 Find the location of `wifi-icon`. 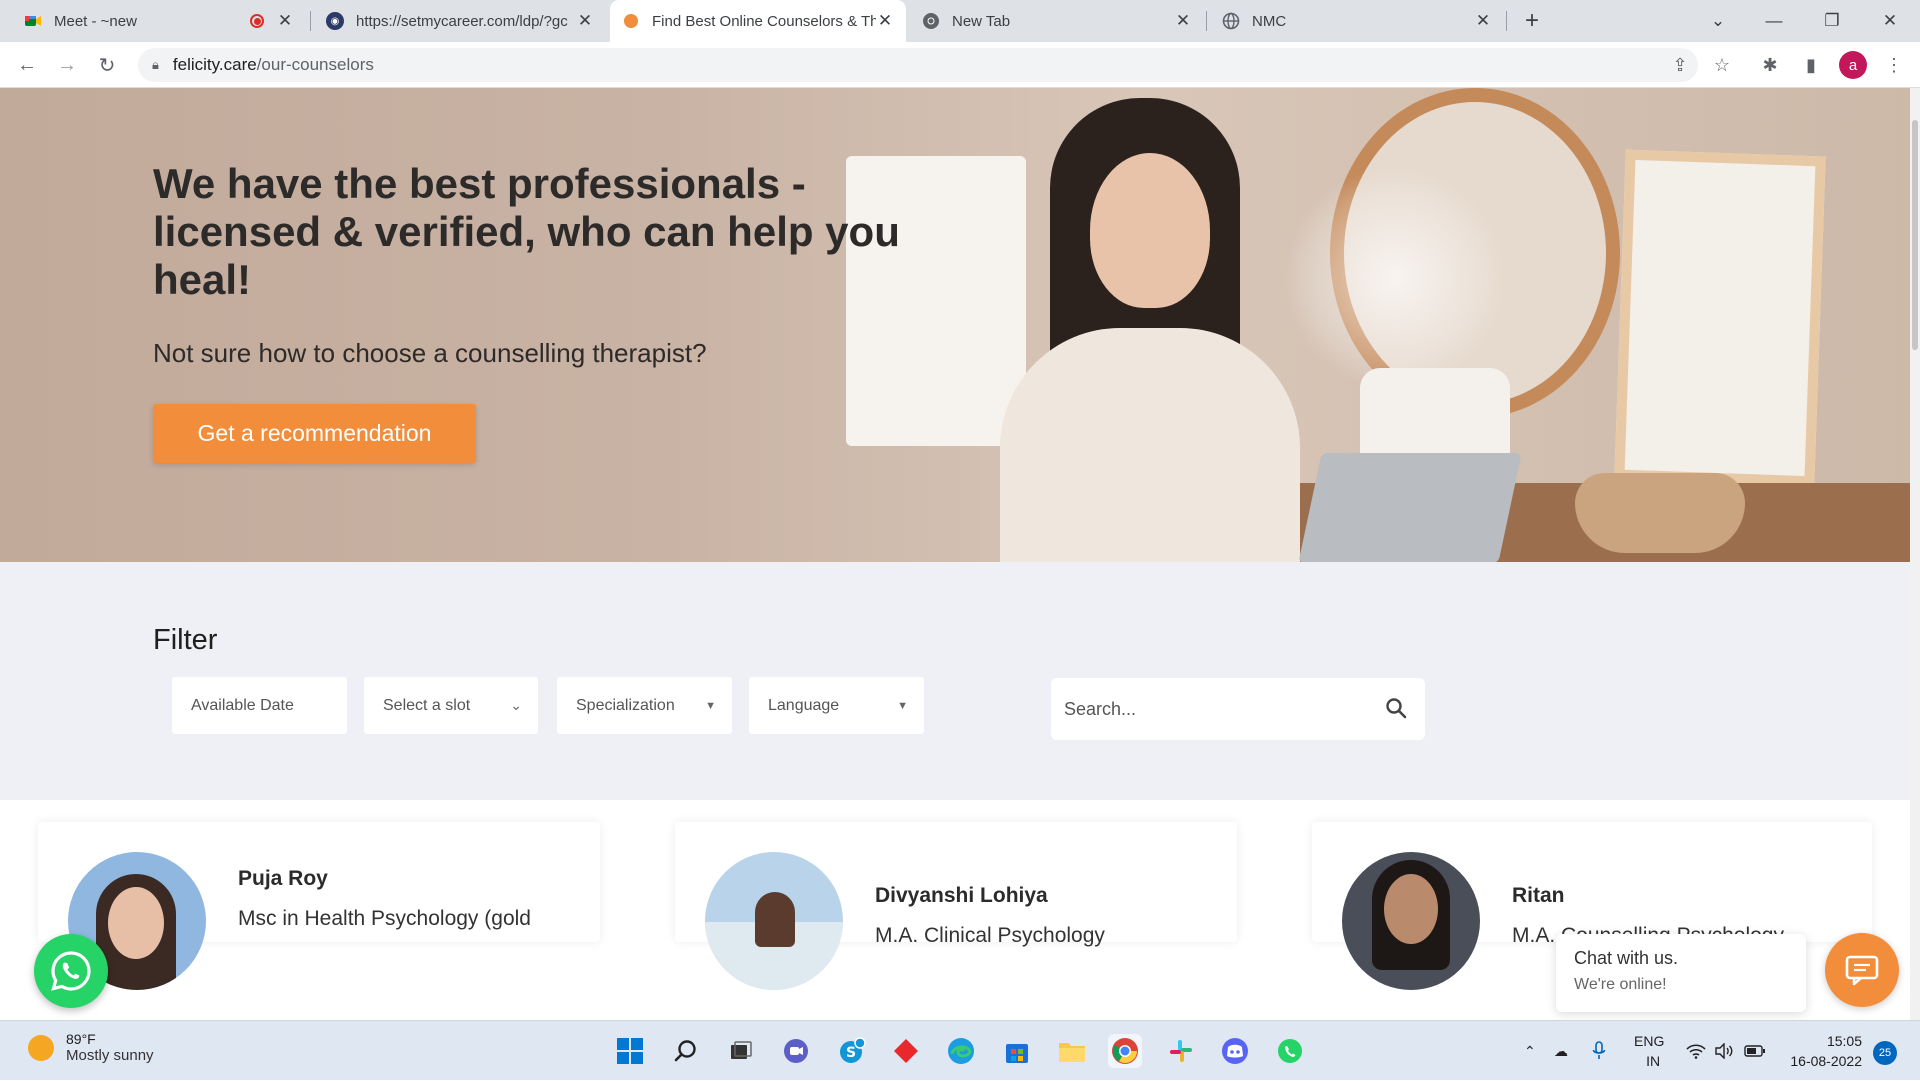

wifi-icon is located at coordinates (1696, 1051).